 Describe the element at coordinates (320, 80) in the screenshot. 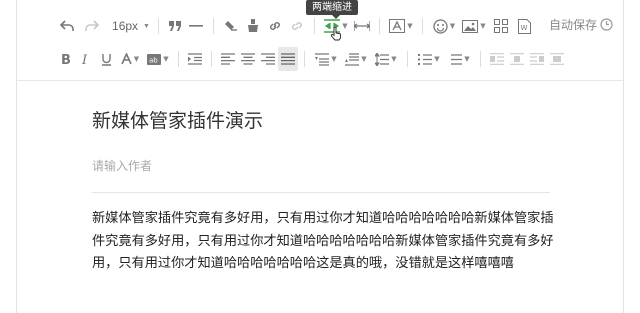

I see `toolbar-divider` at that location.